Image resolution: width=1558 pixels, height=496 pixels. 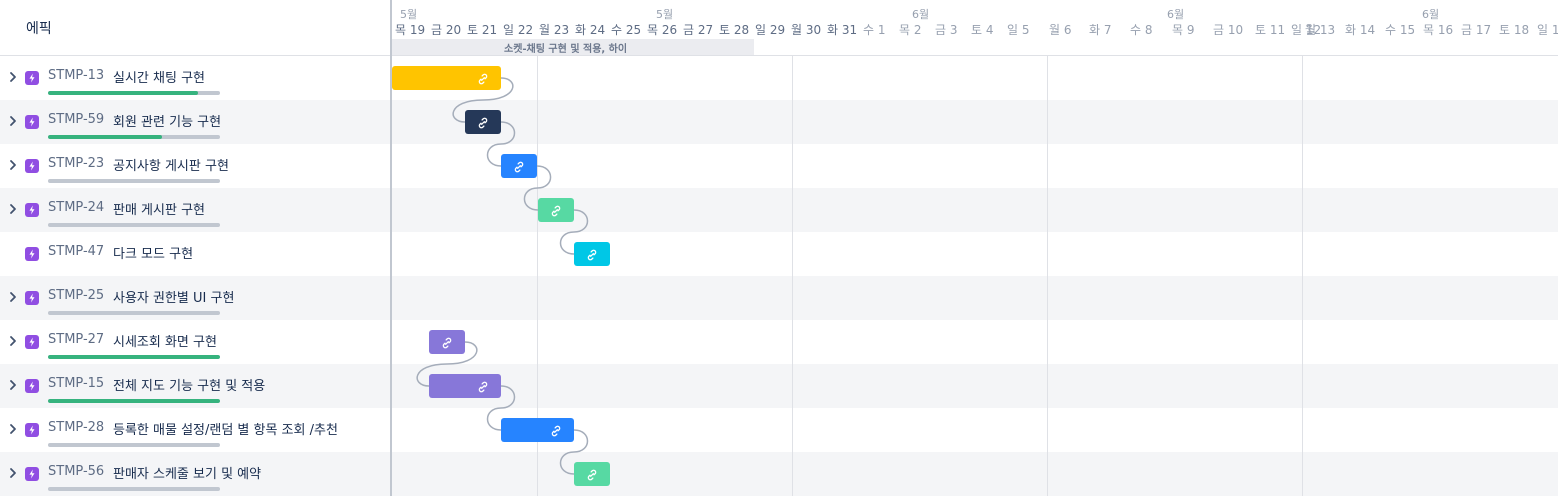 I want to click on sprint-label: 소켓-채팅 구현 및 적용, 하이, so click(x=566, y=49).